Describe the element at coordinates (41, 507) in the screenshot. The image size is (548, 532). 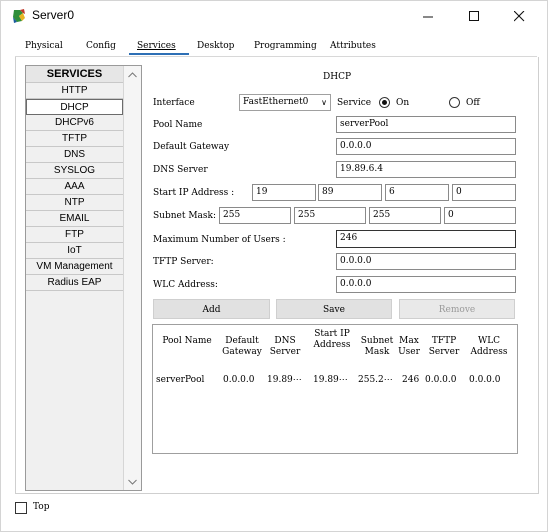
I see `top-checkbox-label: Top` at that location.